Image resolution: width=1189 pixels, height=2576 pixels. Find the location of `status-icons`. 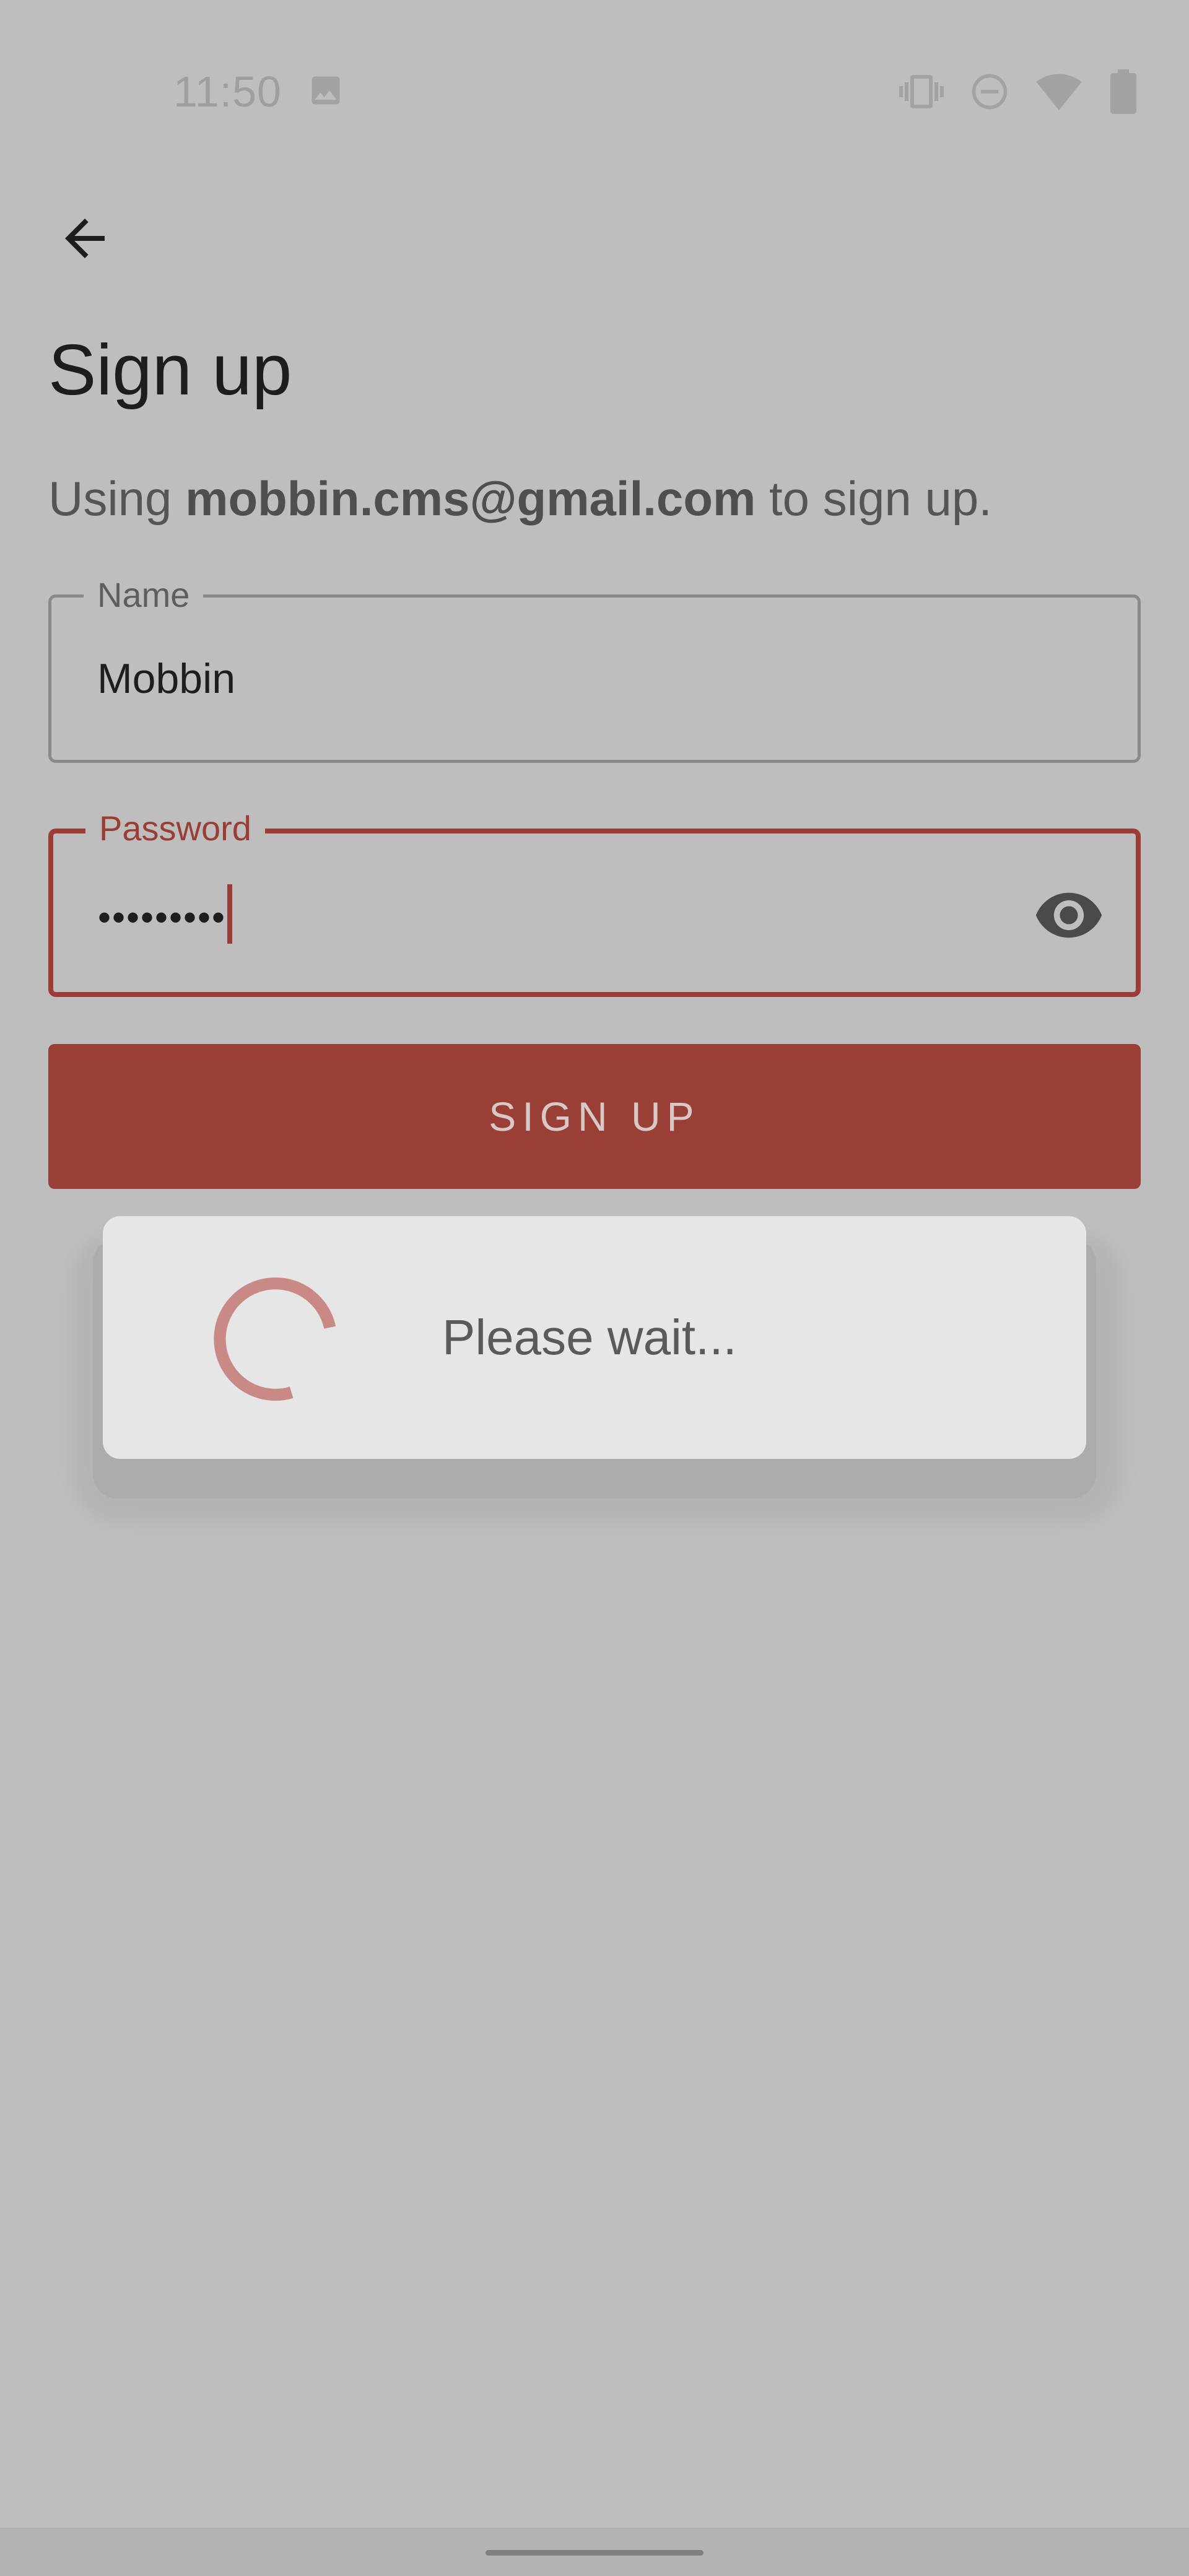

status-icons is located at coordinates (1019, 93).